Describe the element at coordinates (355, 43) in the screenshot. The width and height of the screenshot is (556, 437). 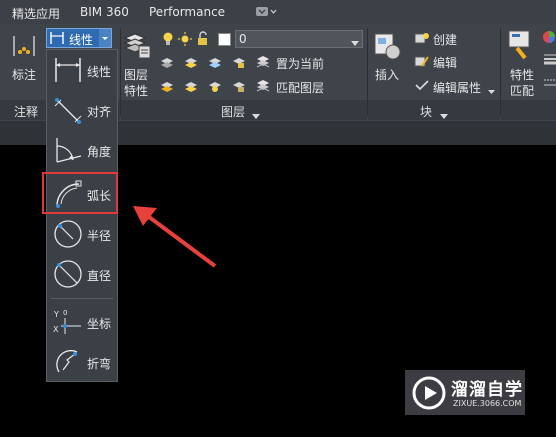
I see `layer-dropdown-icon` at that location.